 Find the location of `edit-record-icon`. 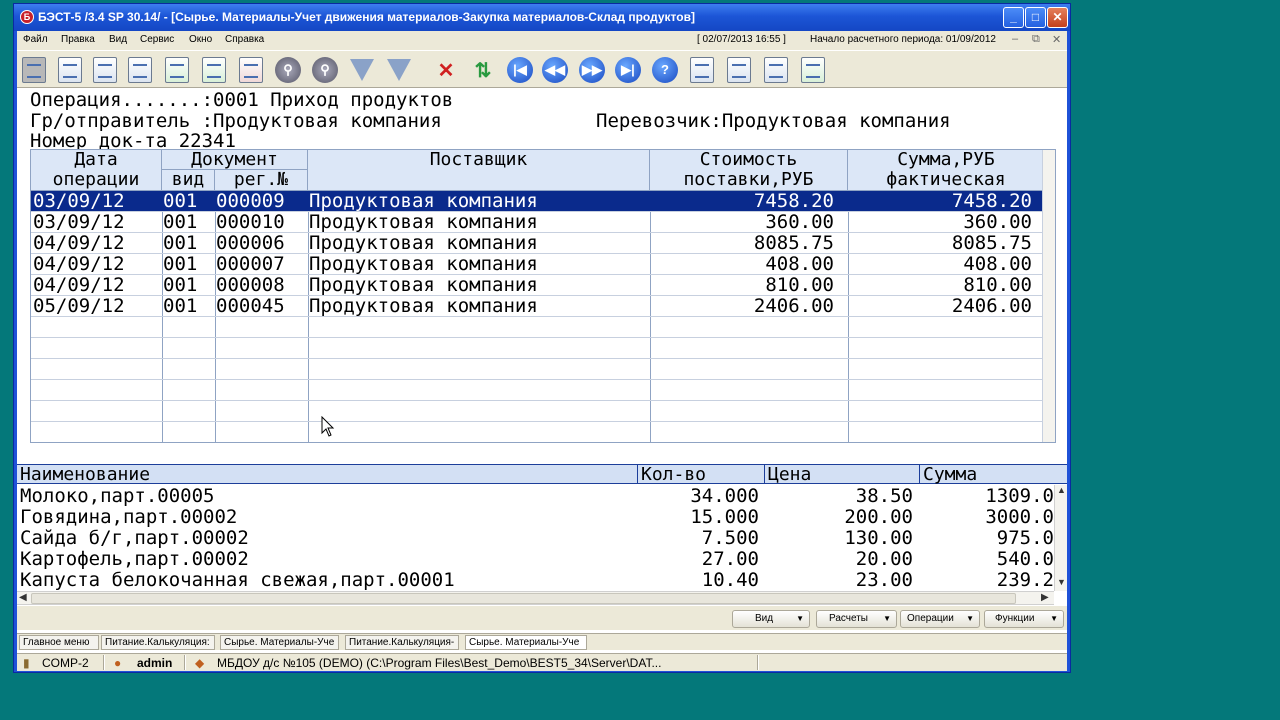

edit-record-icon is located at coordinates (177, 70).